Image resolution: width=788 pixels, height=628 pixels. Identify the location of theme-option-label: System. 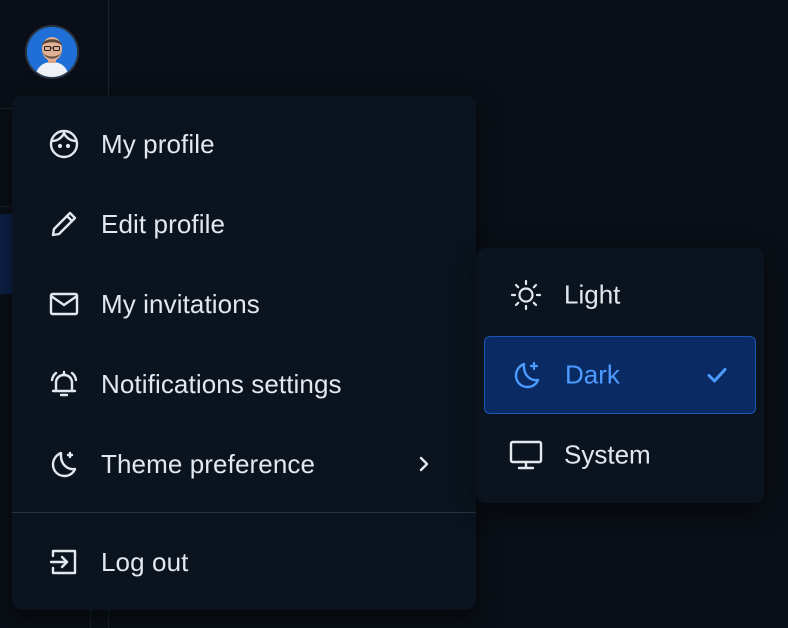
(607, 454).